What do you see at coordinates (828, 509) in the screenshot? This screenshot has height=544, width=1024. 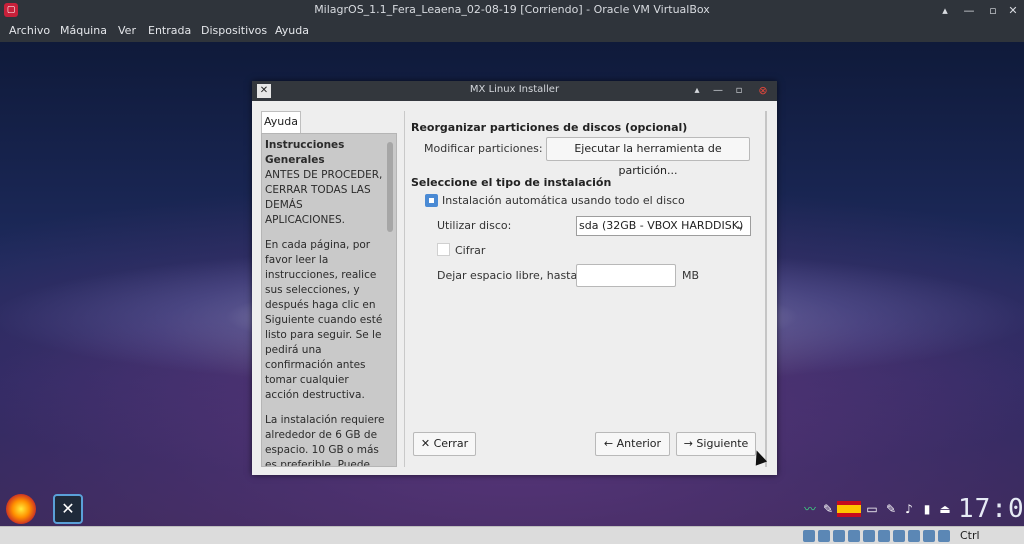 I see `clip-icon: ✎` at bounding box center [828, 509].